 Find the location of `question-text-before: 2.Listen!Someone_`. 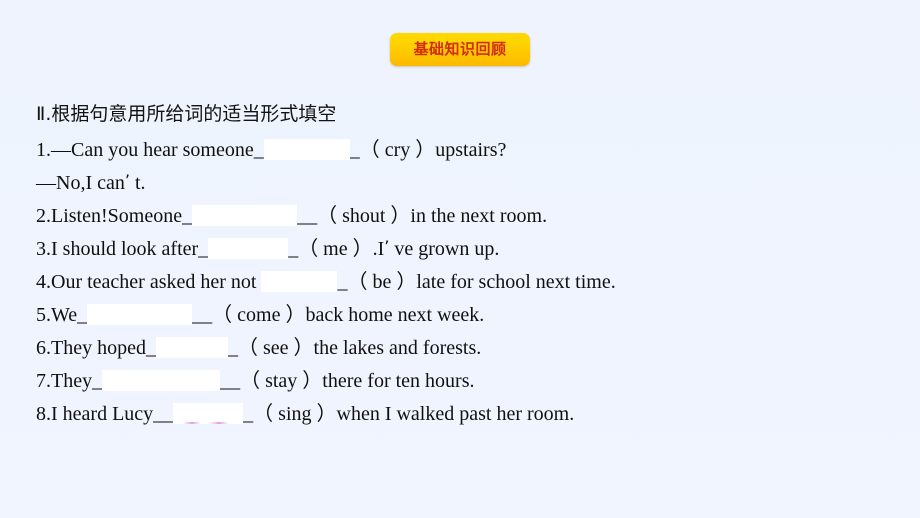

question-text-before: 2.Listen!Someone_ is located at coordinates (114, 216).